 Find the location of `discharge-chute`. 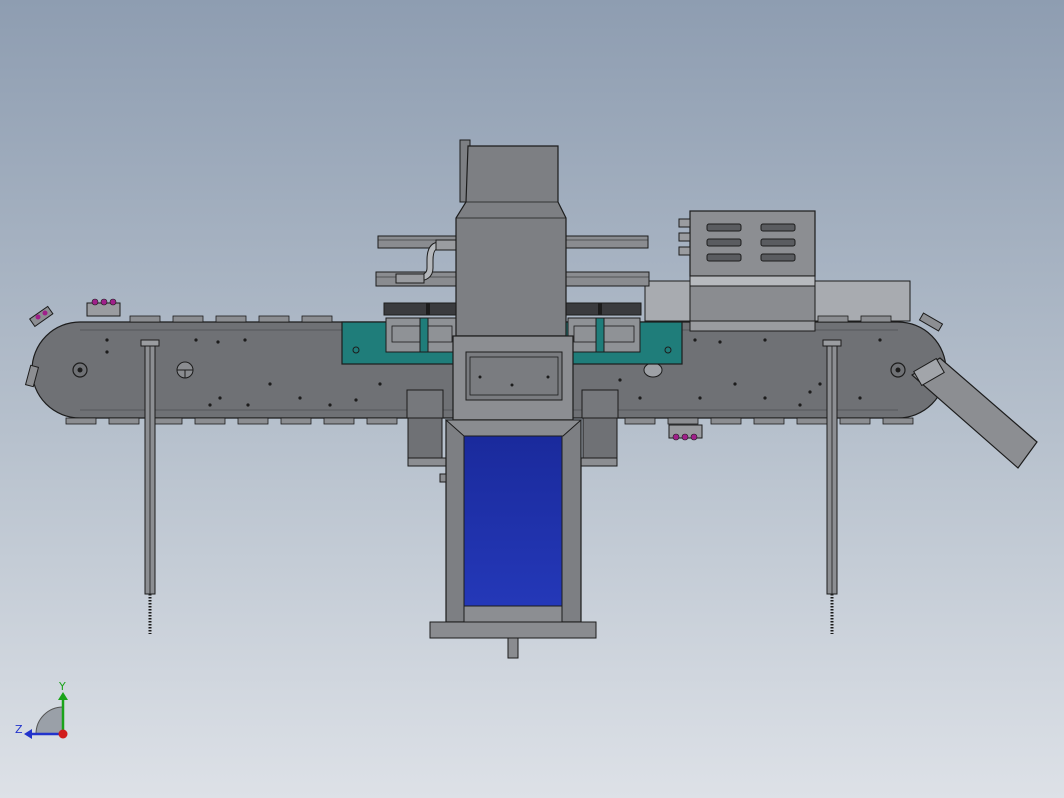

discharge-chute is located at coordinates (974, 413).